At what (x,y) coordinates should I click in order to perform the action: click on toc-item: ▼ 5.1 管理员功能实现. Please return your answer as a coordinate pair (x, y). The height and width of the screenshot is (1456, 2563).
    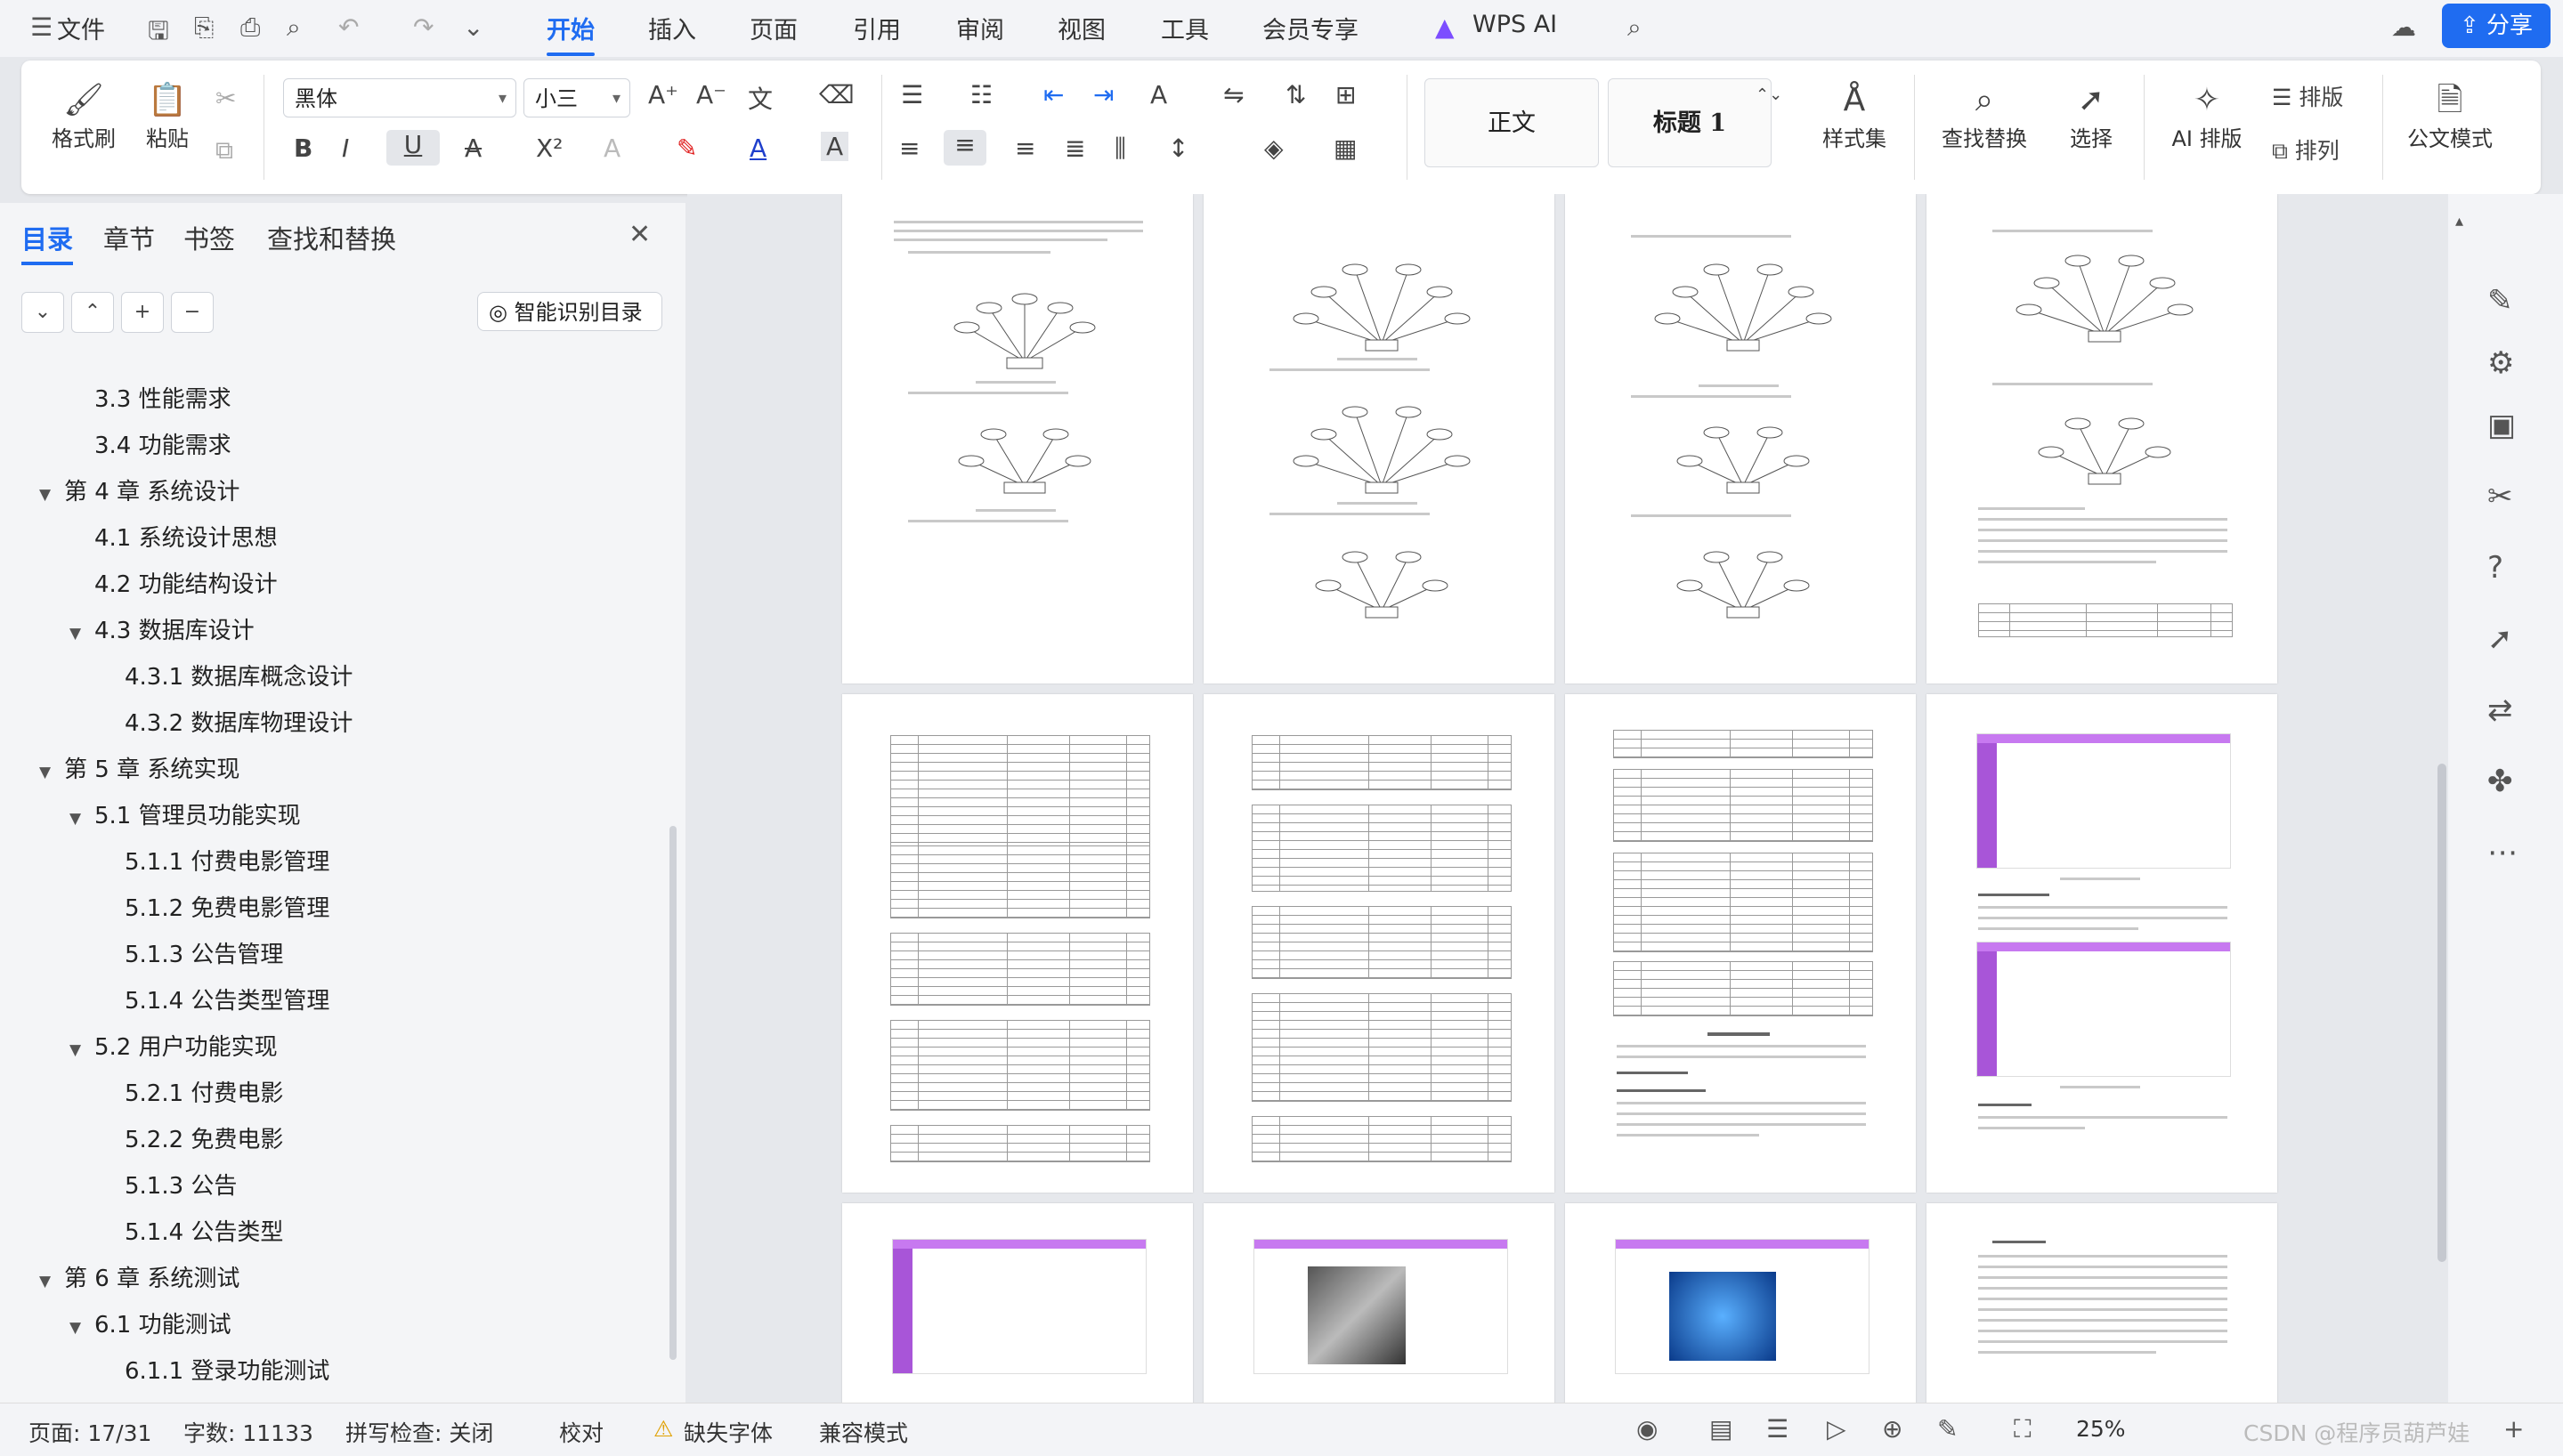
    Looking at the image, I should click on (185, 813).